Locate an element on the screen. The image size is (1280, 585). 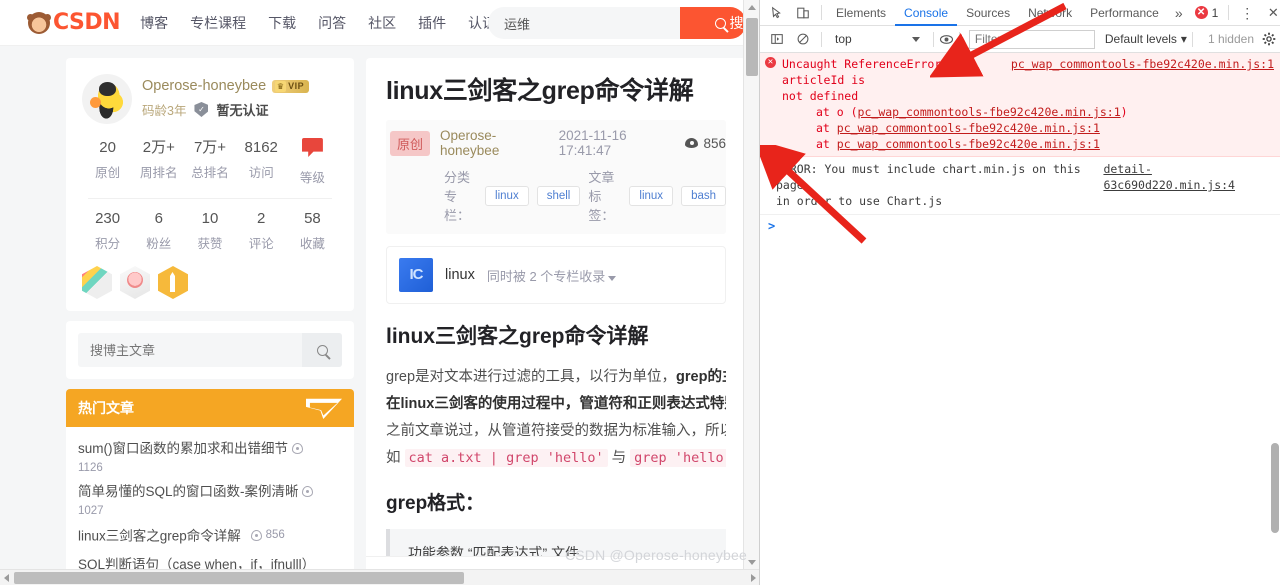
badge-pen-icon is located at coordinates (173, 282).